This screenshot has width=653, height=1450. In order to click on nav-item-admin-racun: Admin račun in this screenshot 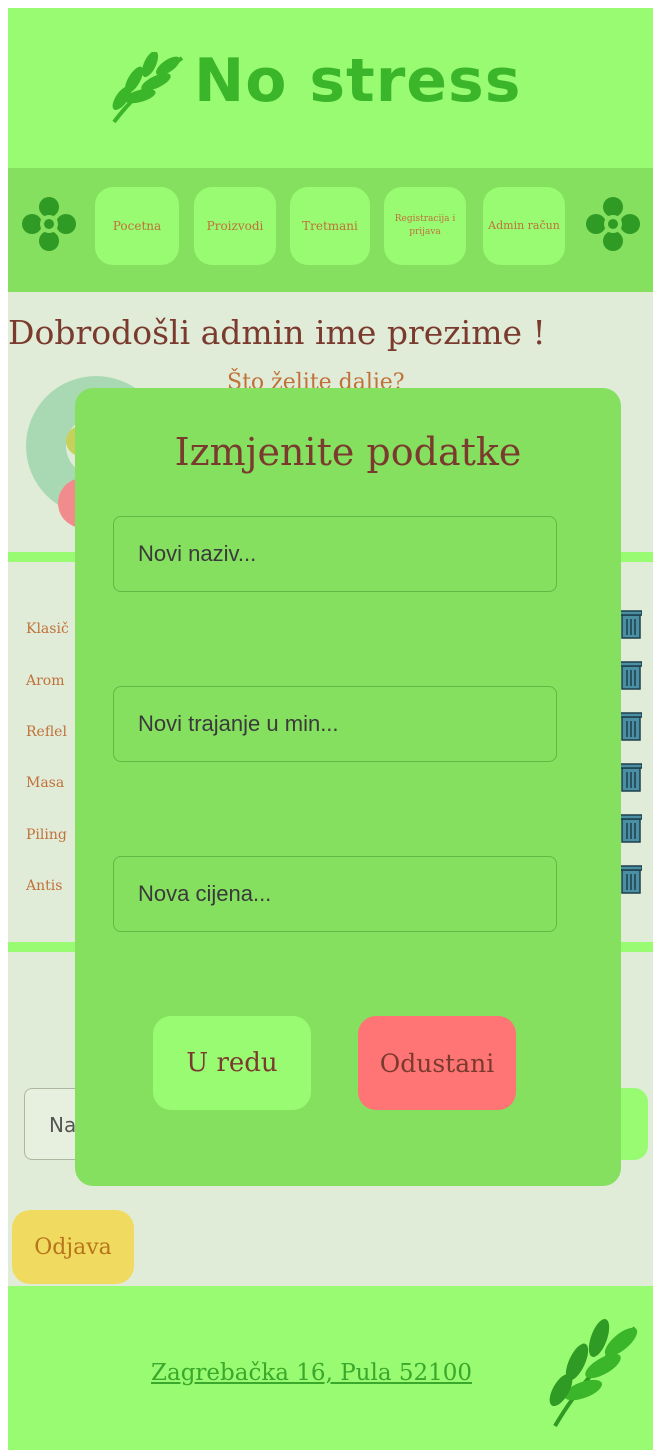, I will do `click(524, 226)`.